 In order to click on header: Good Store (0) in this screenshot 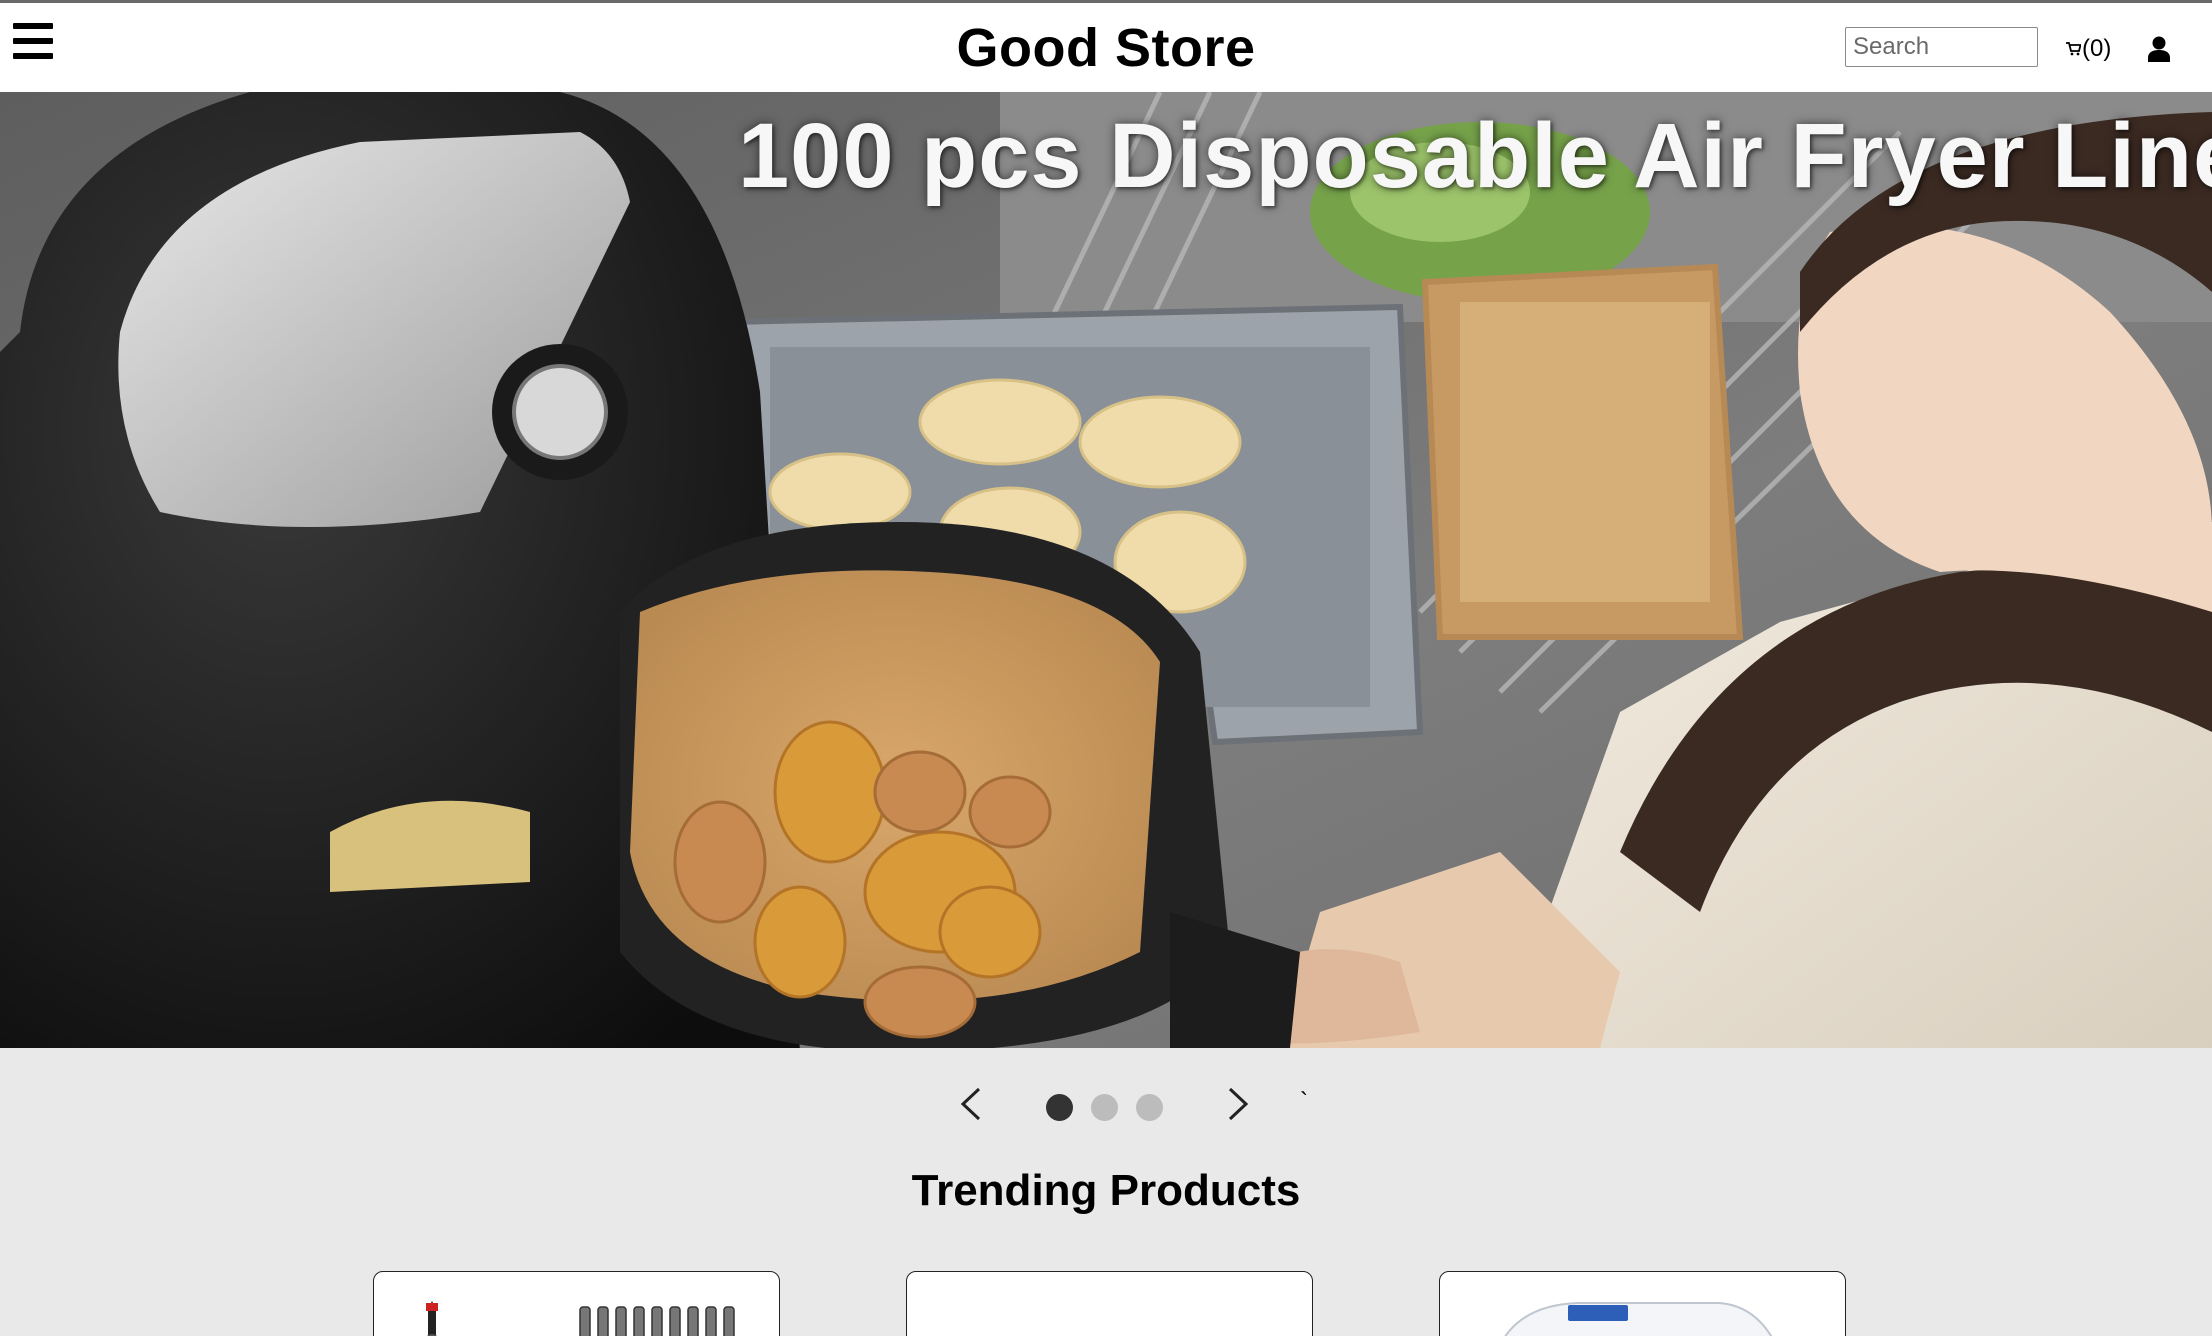, I will do `click(1106, 47)`.